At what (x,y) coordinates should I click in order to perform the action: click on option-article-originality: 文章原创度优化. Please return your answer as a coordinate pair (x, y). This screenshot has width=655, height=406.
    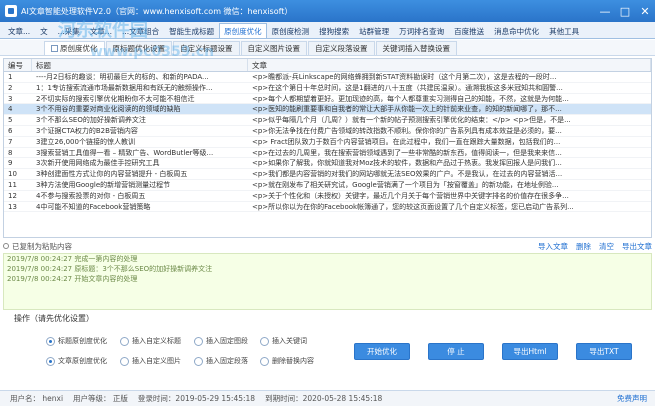
    Looking at the image, I should click on (76, 361).